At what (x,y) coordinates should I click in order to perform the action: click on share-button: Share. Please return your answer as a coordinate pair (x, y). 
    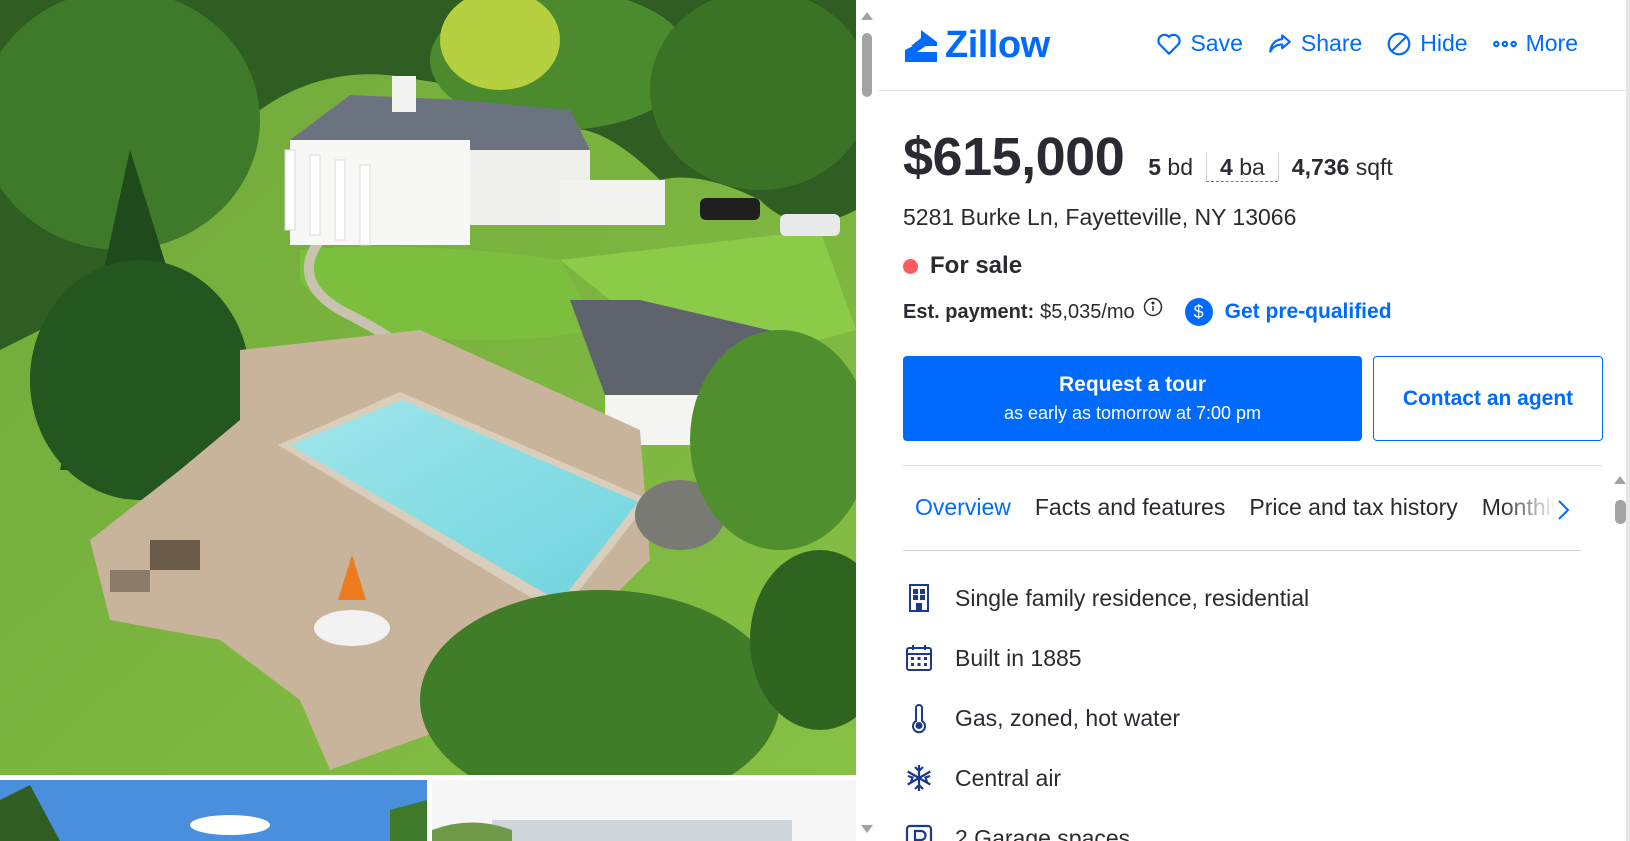
    Looking at the image, I should click on (1314, 43).